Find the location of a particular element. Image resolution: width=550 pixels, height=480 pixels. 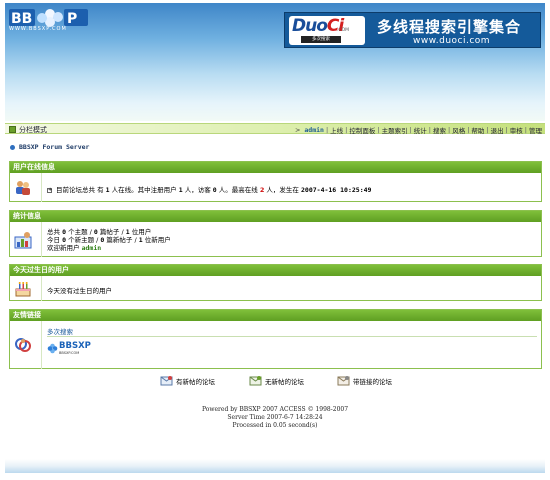

statistics-icon is located at coordinates (23, 240).